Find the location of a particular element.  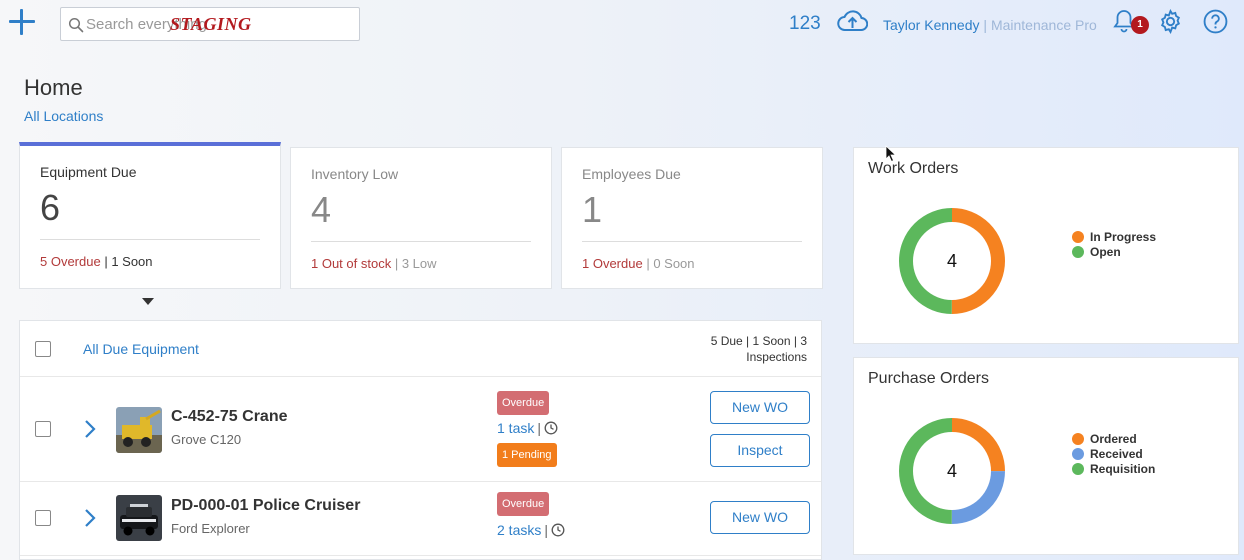

legend-label: Ordered is located at coordinates (1113, 439).